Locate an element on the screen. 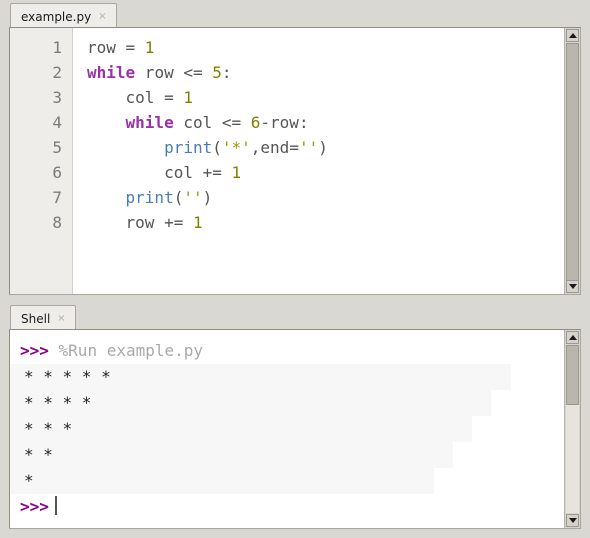  code-token-str: '*' is located at coordinates (236, 147).